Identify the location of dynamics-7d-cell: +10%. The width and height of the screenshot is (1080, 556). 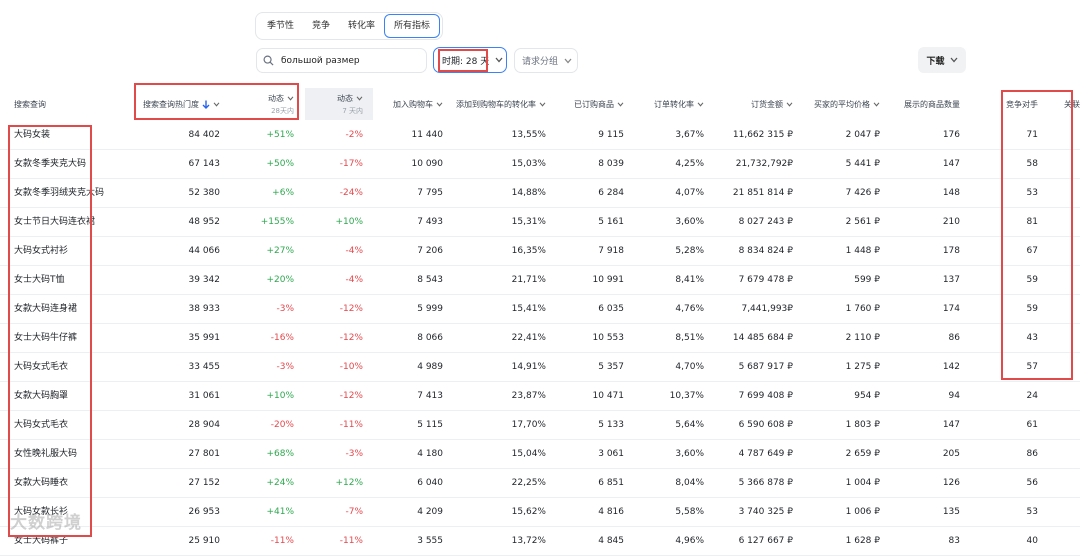
(349, 222).